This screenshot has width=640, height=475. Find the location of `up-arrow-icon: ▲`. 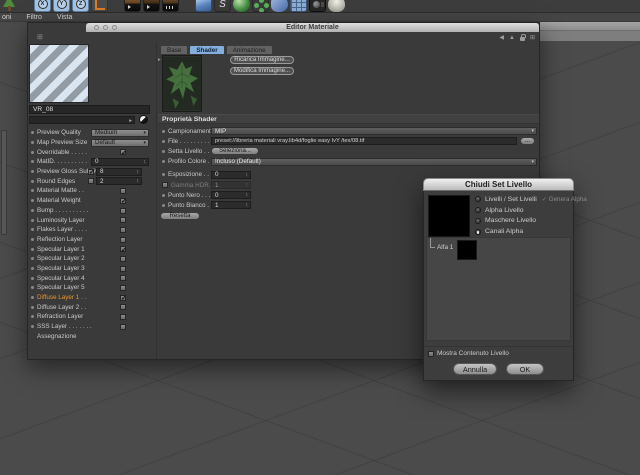

up-arrow-icon: ▲ is located at coordinates (512, 38).